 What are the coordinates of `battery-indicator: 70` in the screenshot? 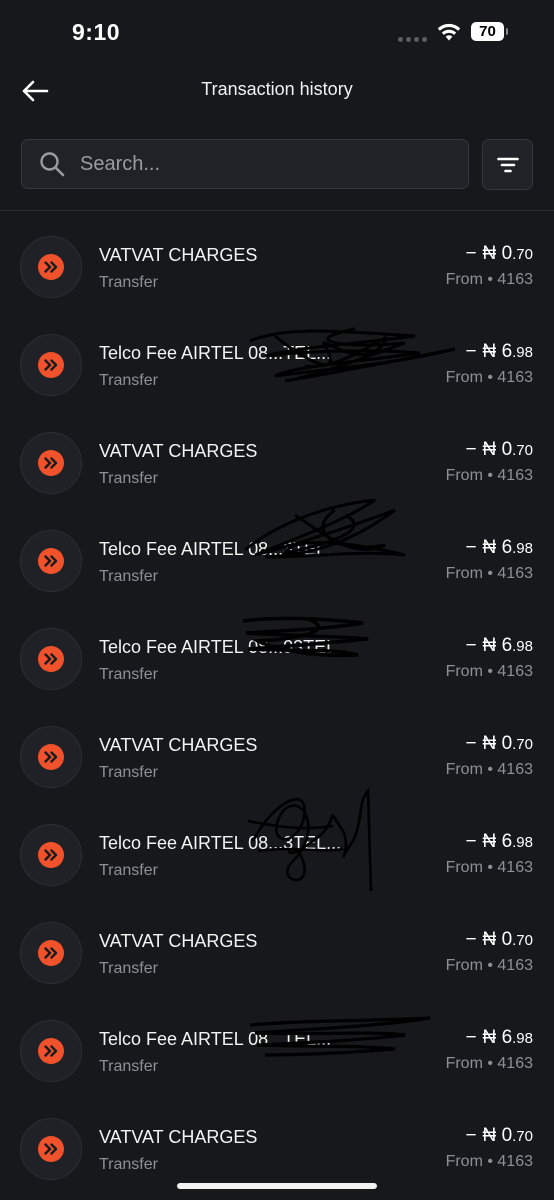 It's located at (489, 31).